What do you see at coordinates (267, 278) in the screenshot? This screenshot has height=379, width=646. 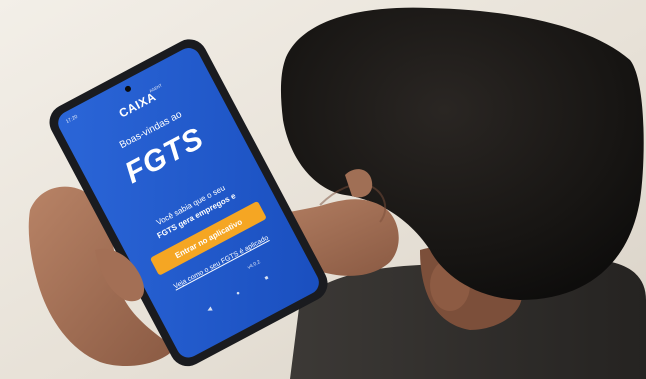 I see `recent-apps-icon: ■` at bounding box center [267, 278].